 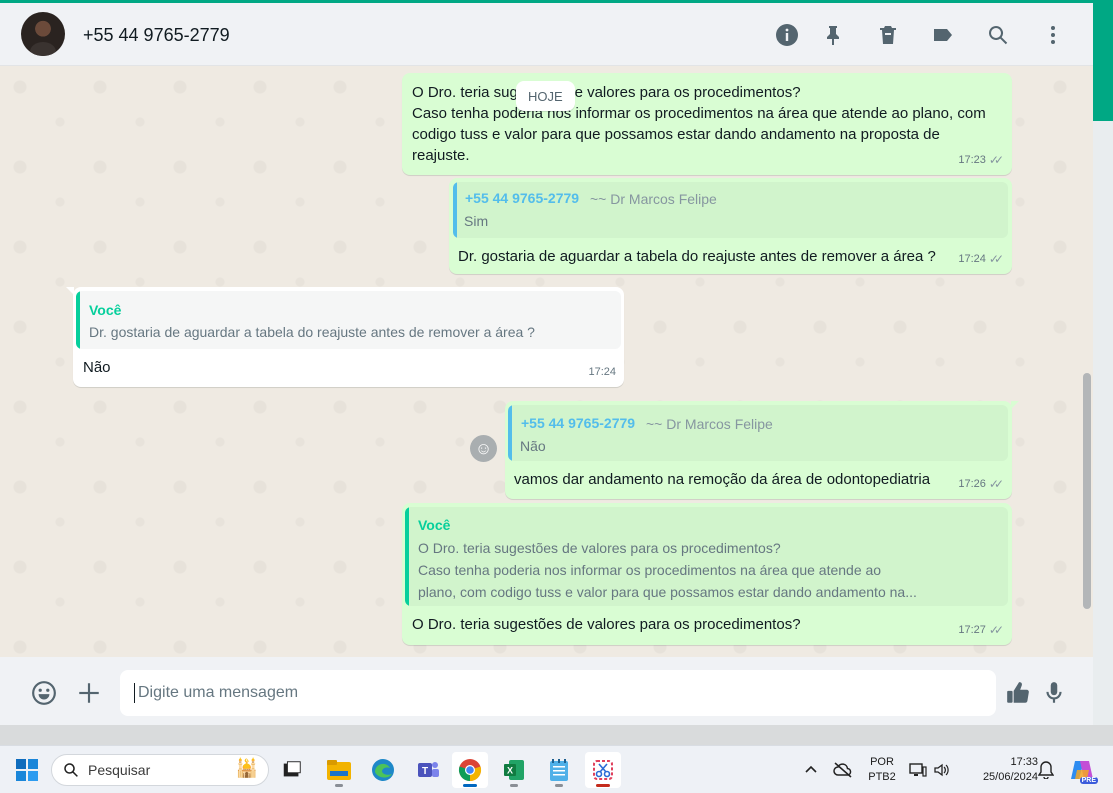 What do you see at coordinates (43, 34) in the screenshot?
I see `contact-avatar` at bounding box center [43, 34].